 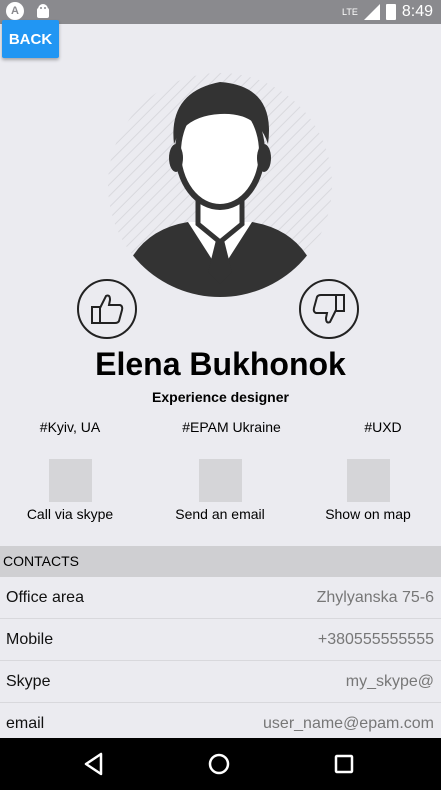 I want to click on app-a-icon: A, so click(x=15, y=11).